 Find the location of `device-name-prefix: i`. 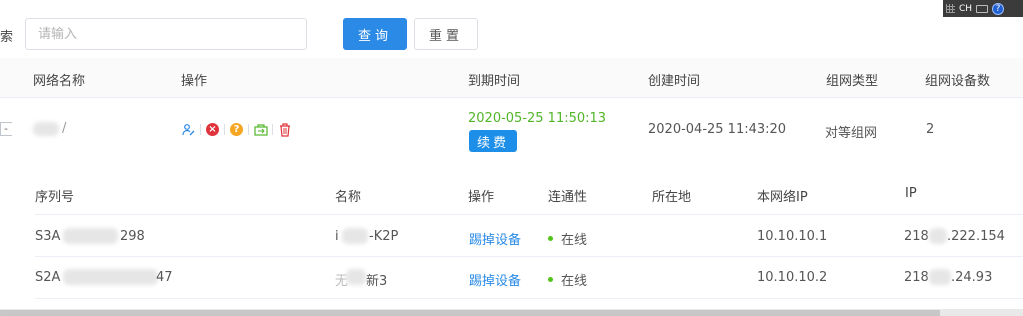

device-name-prefix: i is located at coordinates (337, 236).